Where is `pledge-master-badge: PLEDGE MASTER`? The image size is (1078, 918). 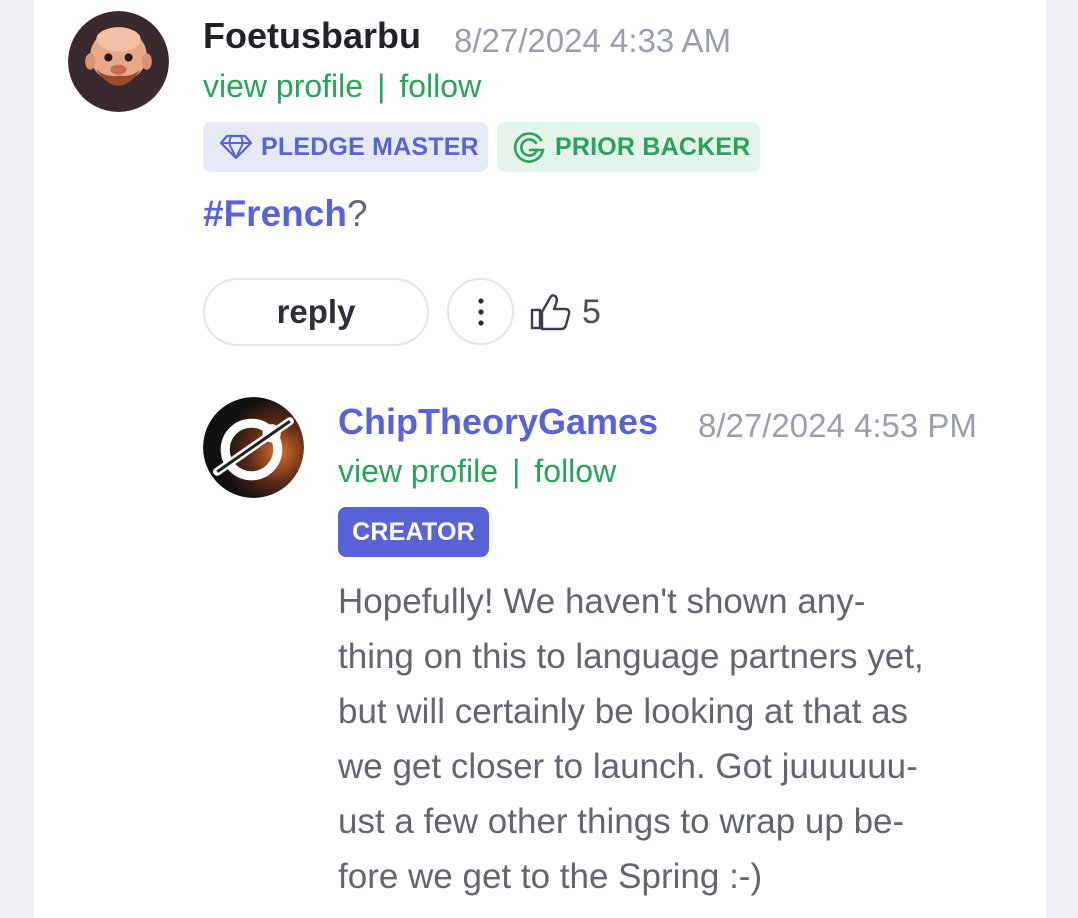 pledge-master-badge: PLEDGE MASTER is located at coordinates (345, 147).